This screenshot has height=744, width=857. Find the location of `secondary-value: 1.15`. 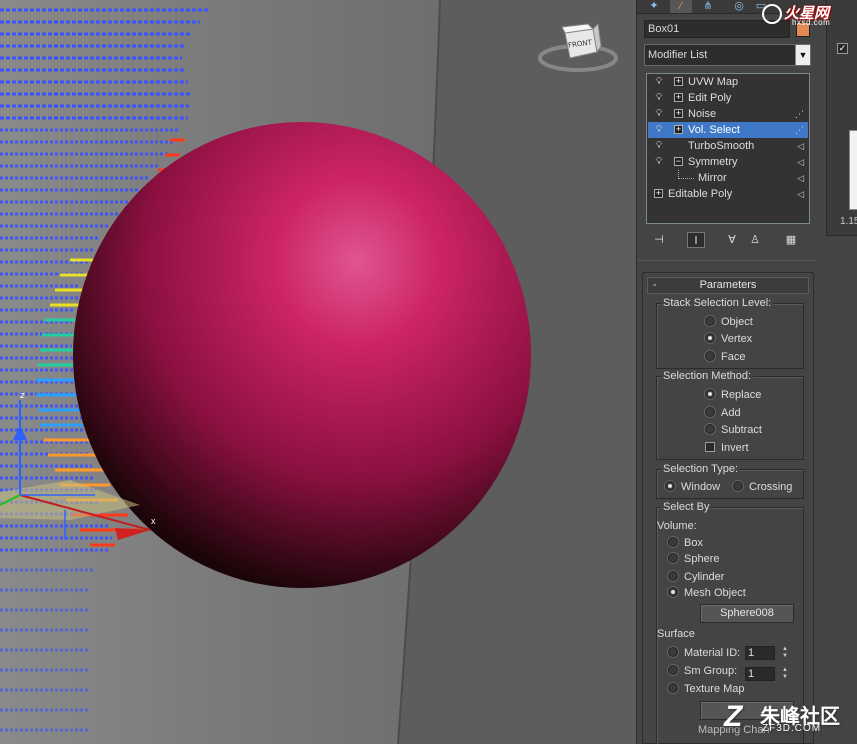

secondary-value: 1.15 is located at coordinates (848, 221).